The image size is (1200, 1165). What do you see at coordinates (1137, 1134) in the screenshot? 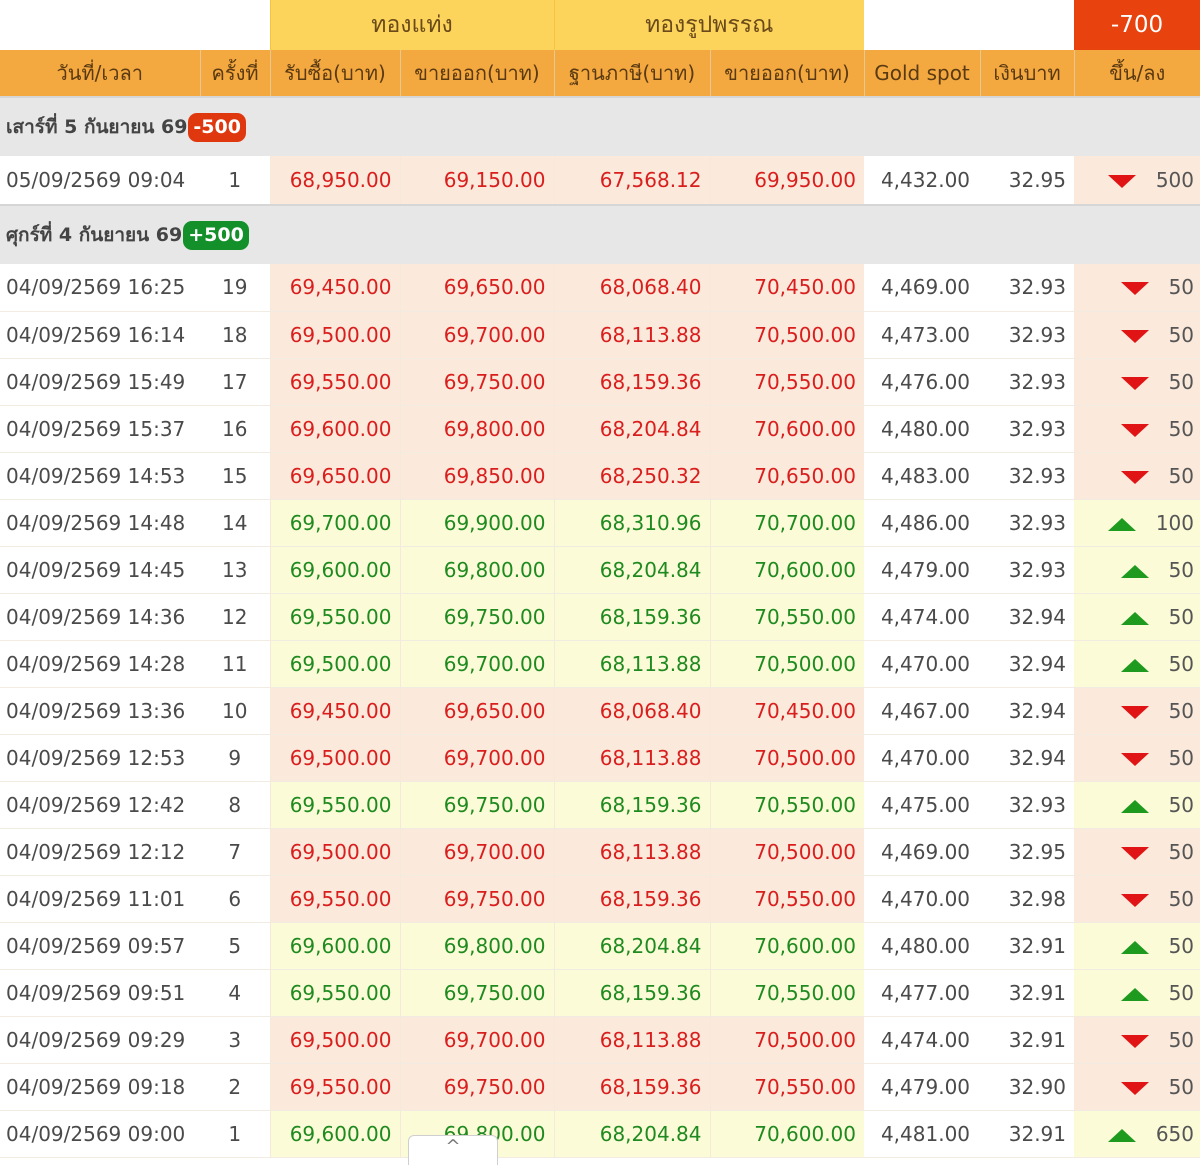
I see `row-change: 650` at bounding box center [1137, 1134].